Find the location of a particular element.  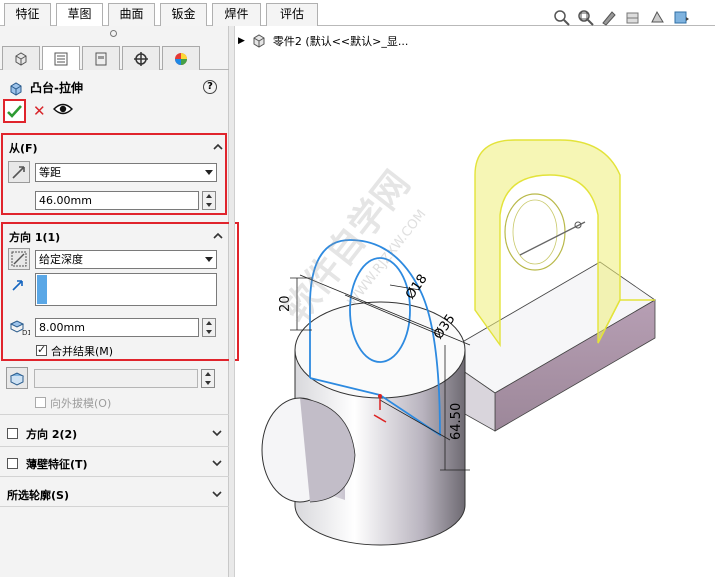

boss-extrude-icon is located at coordinates (16, 88).